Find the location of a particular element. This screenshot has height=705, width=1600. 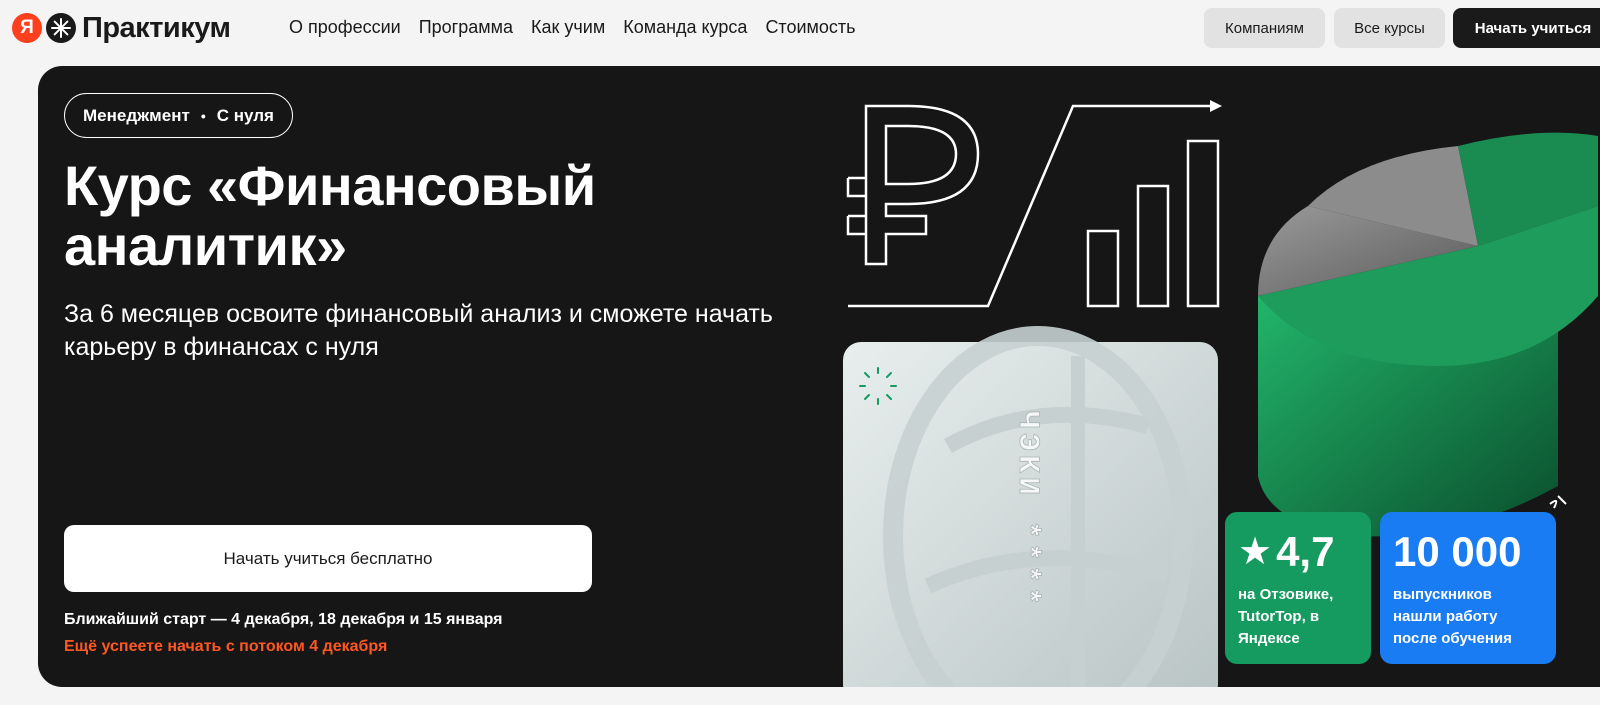

start-free-button: Начать учиться бесплатно is located at coordinates (328, 558).